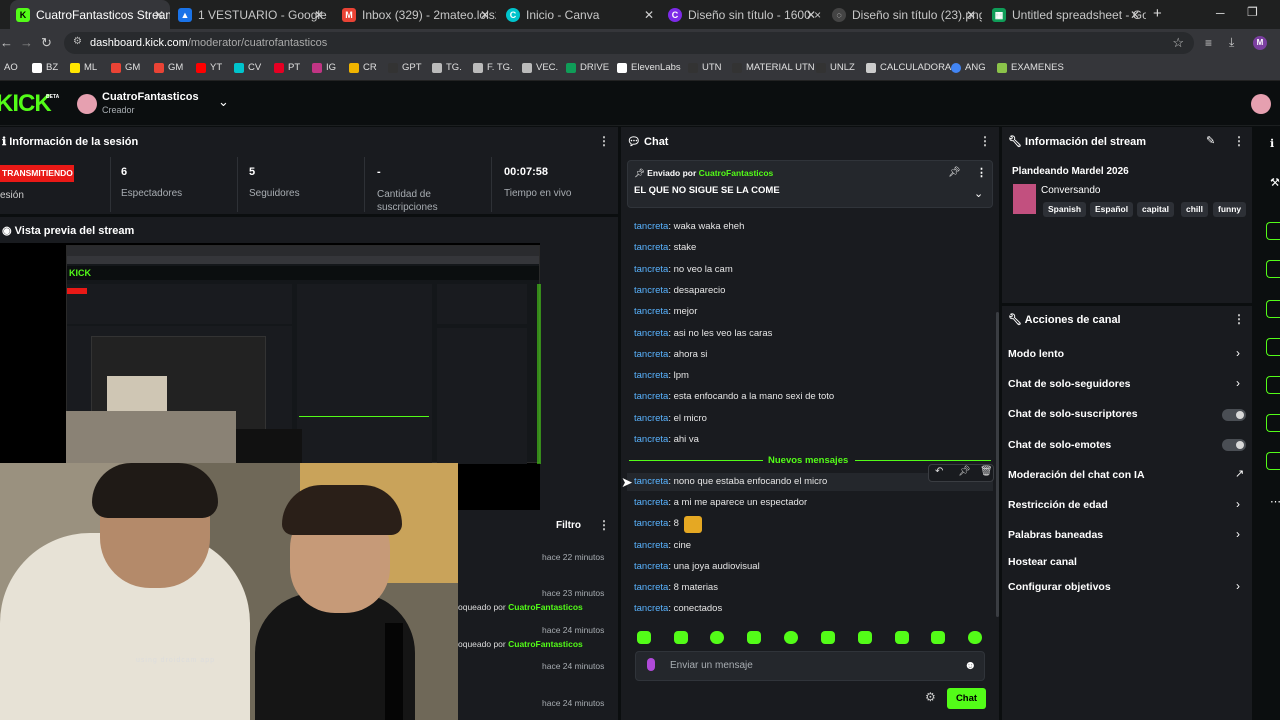  What do you see at coordinates (742, 14) in the screenshot?
I see `tab-canva-design: C Diseño sin título - 1600 × 900 p ✕` at bounding box center [742, 14].